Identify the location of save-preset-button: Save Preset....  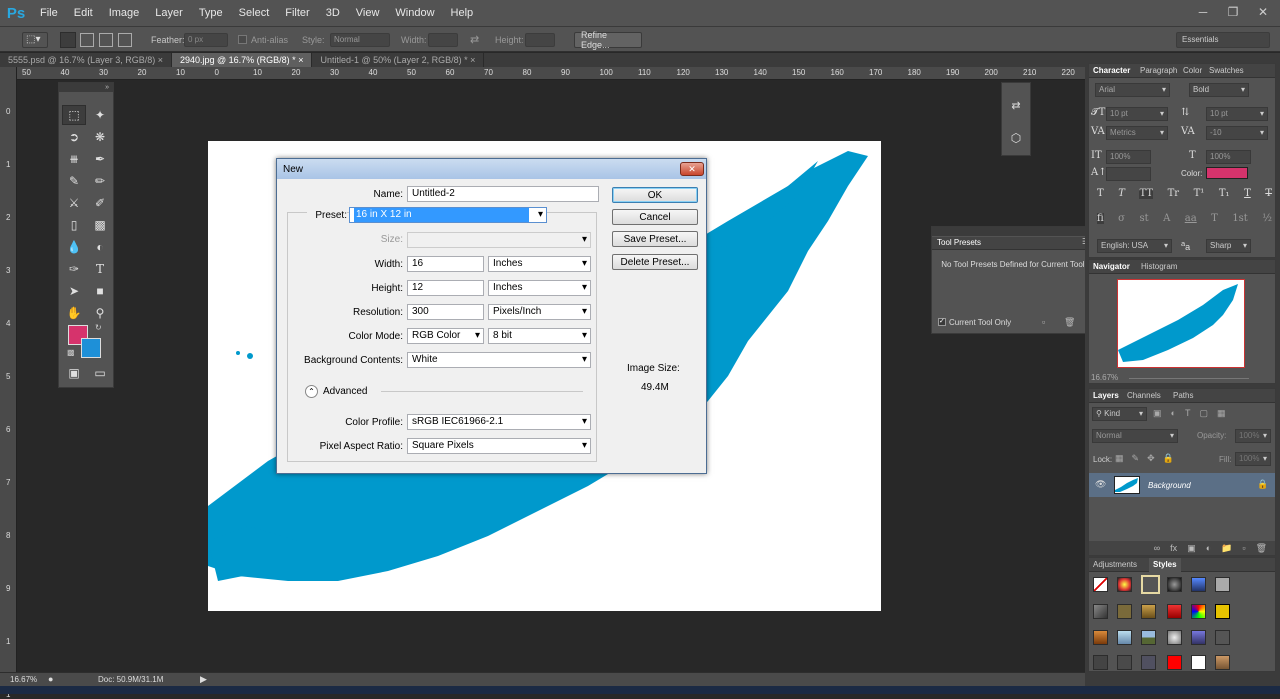
(655, 239).